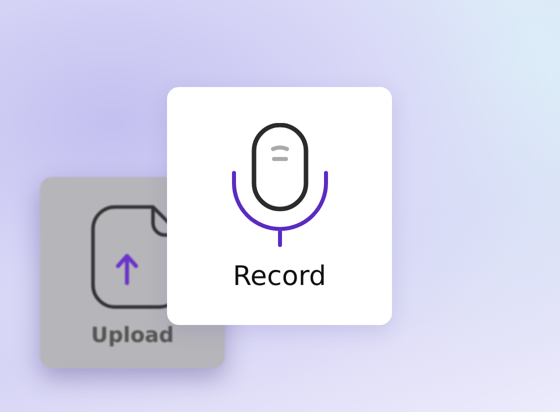  Describe the element at coordinates (132, 335) in the screenshot. I see `option-label: Upload` at that location.